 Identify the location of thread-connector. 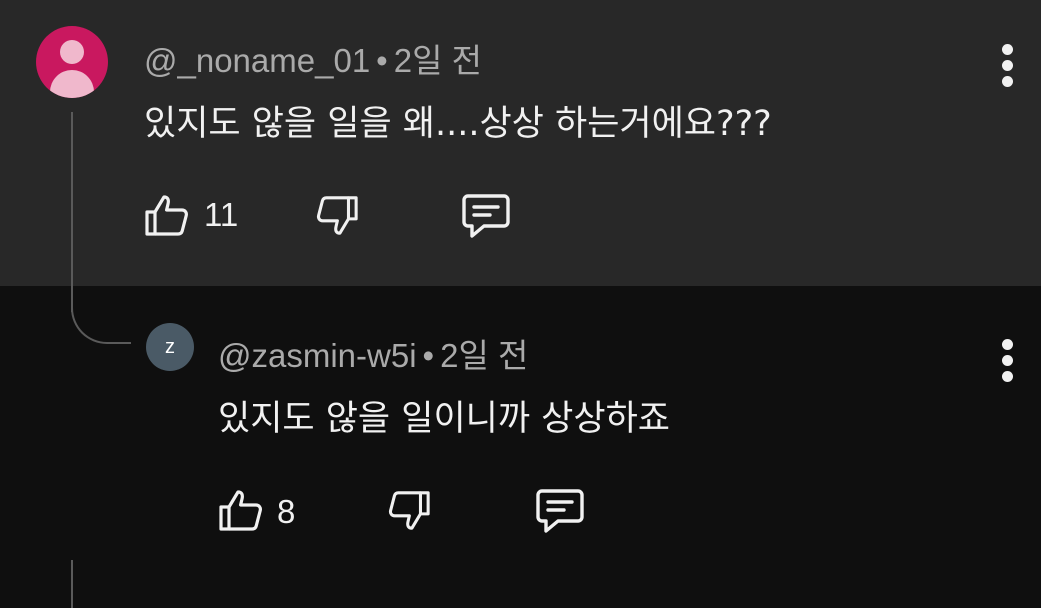
(101, 318).